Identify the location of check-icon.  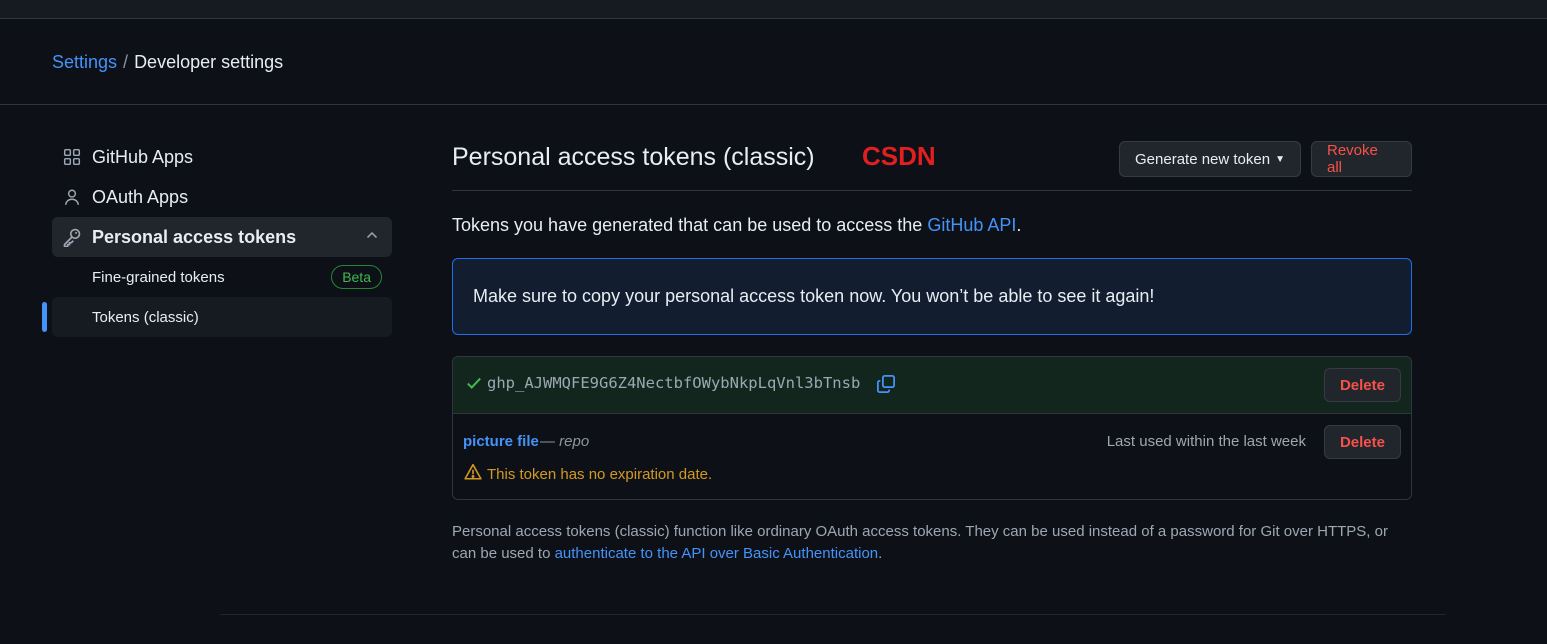
(474, 385).